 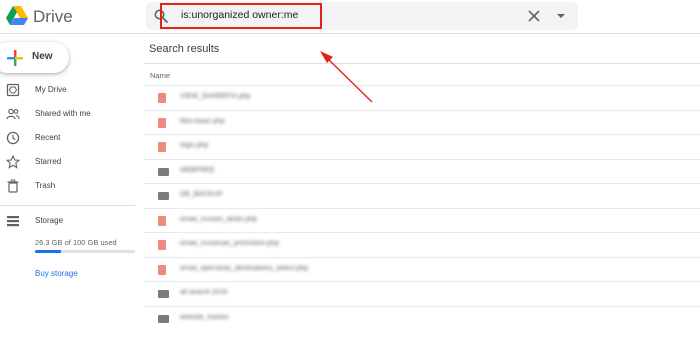 What do you see at coordinates (48, 137) in the screenshot?
I see `sidebar-item-label: Recent` at bounding box center [48, 137].